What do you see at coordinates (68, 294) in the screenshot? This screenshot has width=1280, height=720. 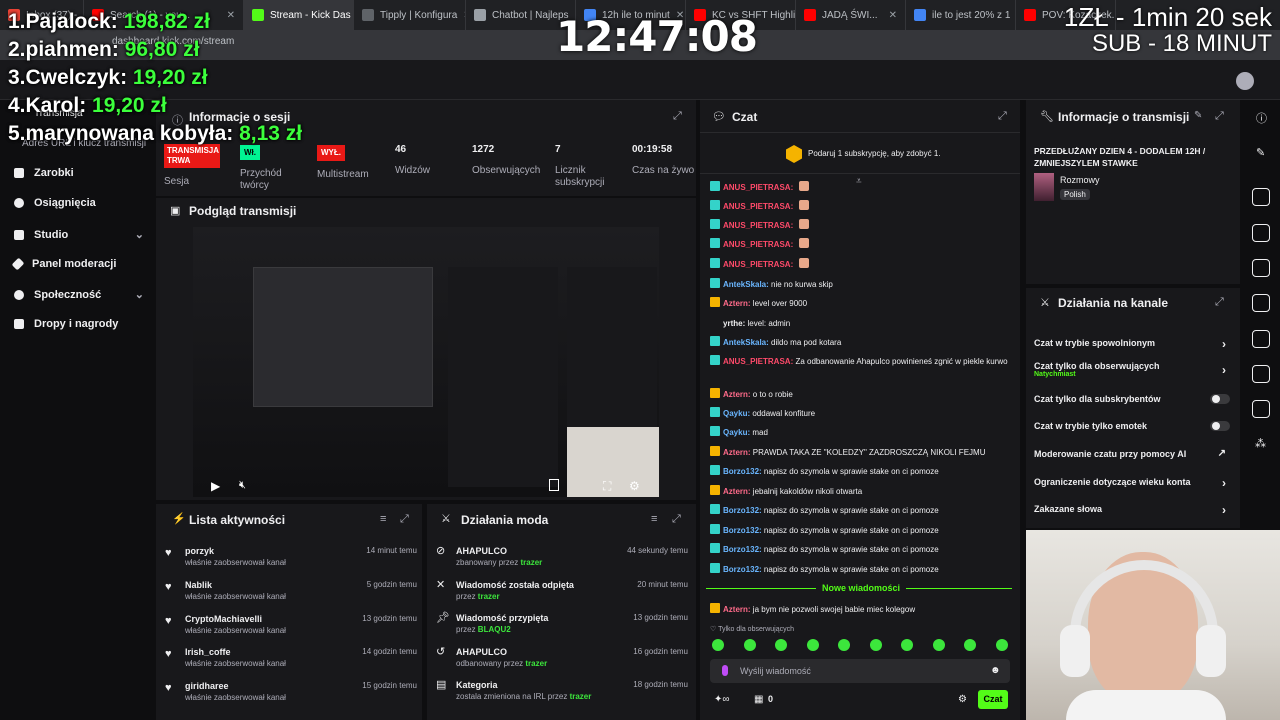 I see `sidebar-item-label: Społeczność` at bounding box center [68, 294].